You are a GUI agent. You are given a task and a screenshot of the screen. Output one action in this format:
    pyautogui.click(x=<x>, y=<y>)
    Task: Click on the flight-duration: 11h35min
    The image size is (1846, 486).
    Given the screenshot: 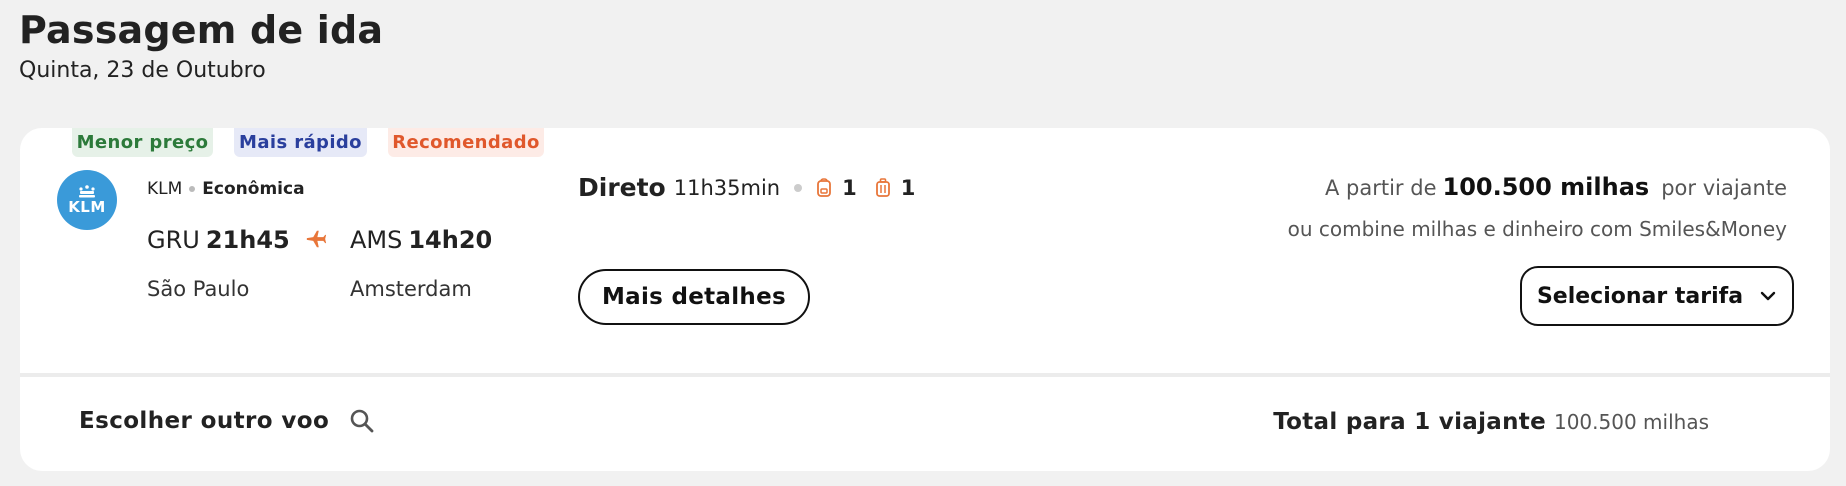 What is the action you would take?
    pyautogui.click(x=727, y=187)
    